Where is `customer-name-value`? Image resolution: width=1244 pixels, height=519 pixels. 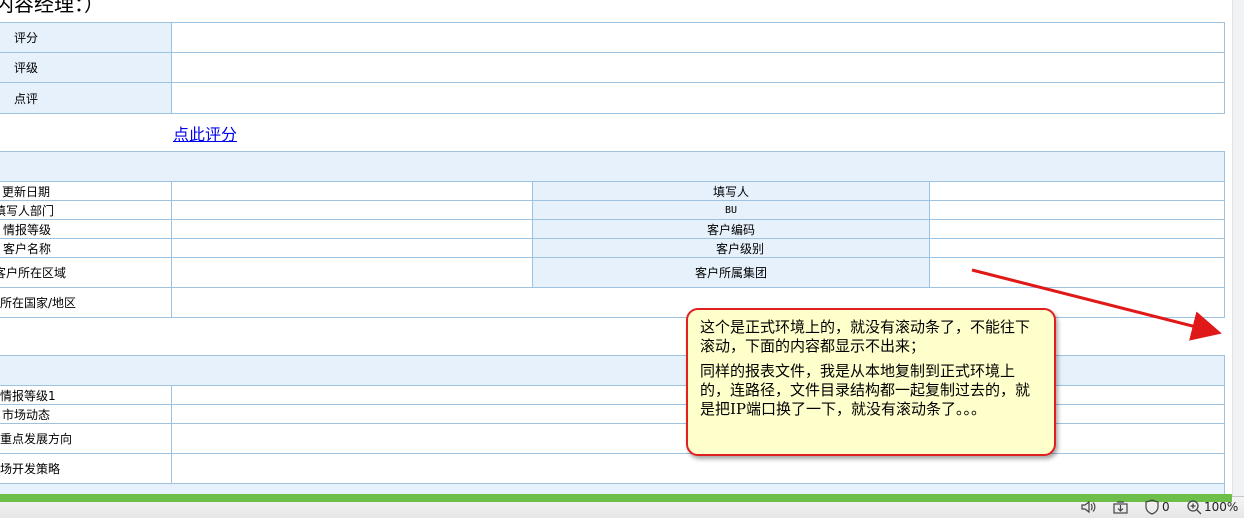 customer-name-value is located at coordinates (352, 248).